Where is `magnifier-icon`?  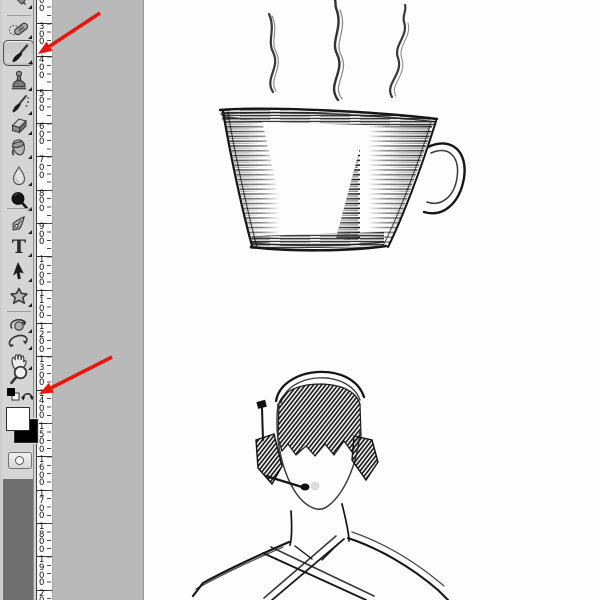
magnifier-icon is located at coordinates (19, 375).